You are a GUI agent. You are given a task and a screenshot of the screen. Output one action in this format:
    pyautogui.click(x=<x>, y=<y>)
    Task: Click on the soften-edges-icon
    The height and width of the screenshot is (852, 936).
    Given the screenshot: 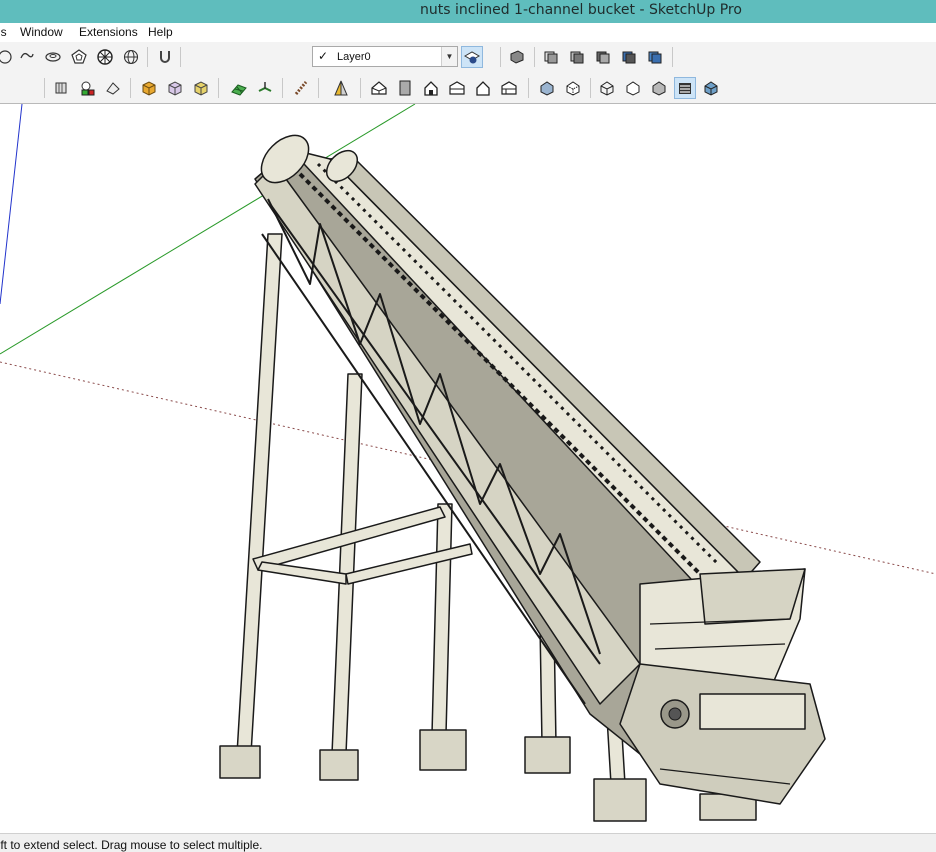 What is the action you would take?
    pyautogui.click(x=113, y=88)
    